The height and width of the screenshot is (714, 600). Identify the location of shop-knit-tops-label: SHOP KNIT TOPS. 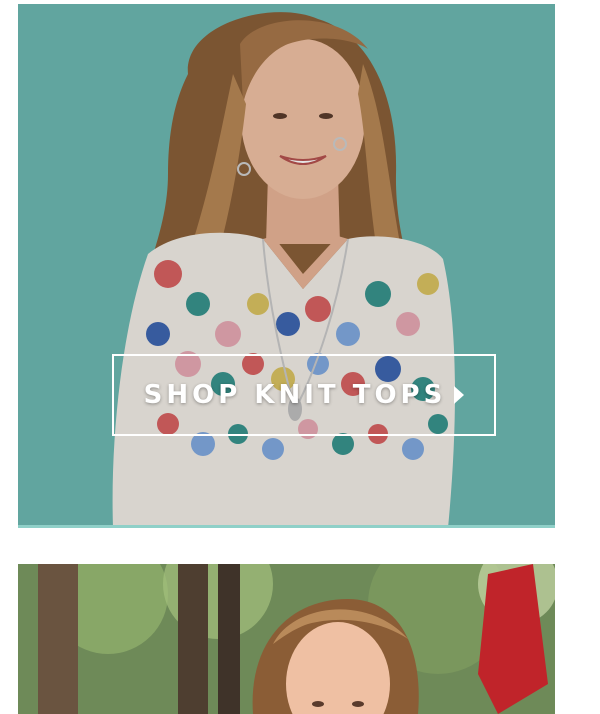
(295, 395).